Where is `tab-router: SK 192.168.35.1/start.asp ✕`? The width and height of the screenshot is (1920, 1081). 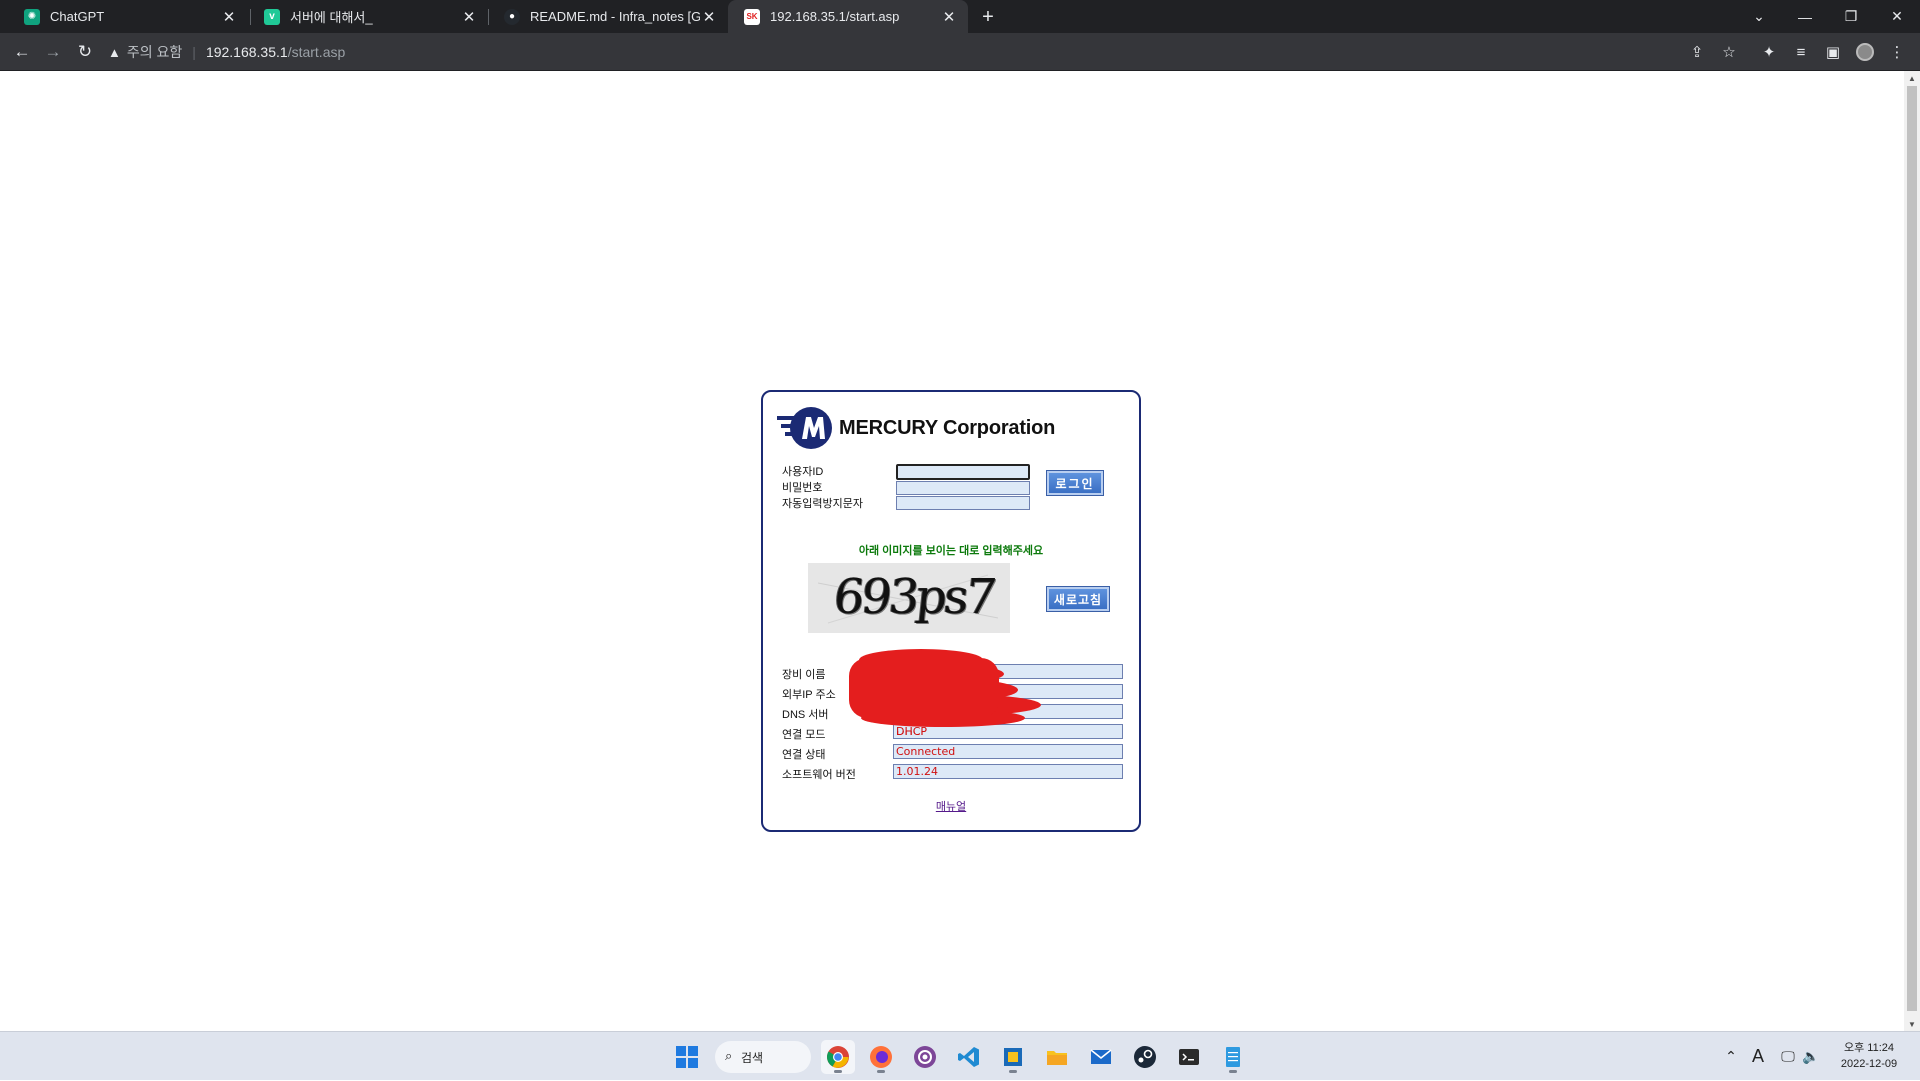
tab-router: SK 192.168.35.1/start.asp ✕ is located at coordinates (848, 16).